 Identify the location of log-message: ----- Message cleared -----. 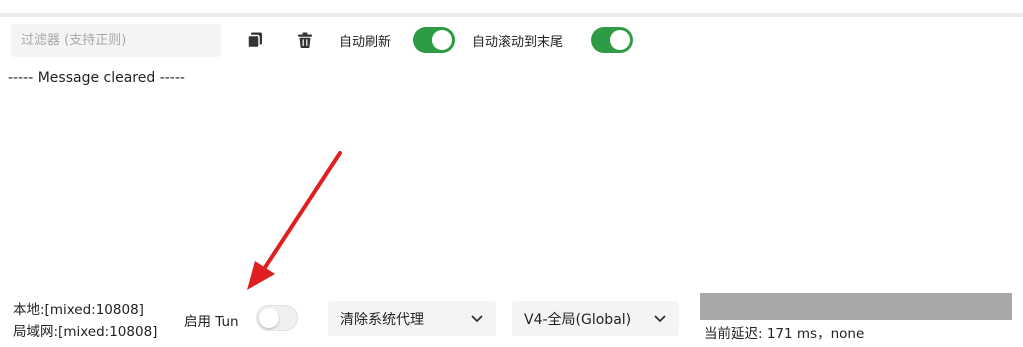
(96, 78).